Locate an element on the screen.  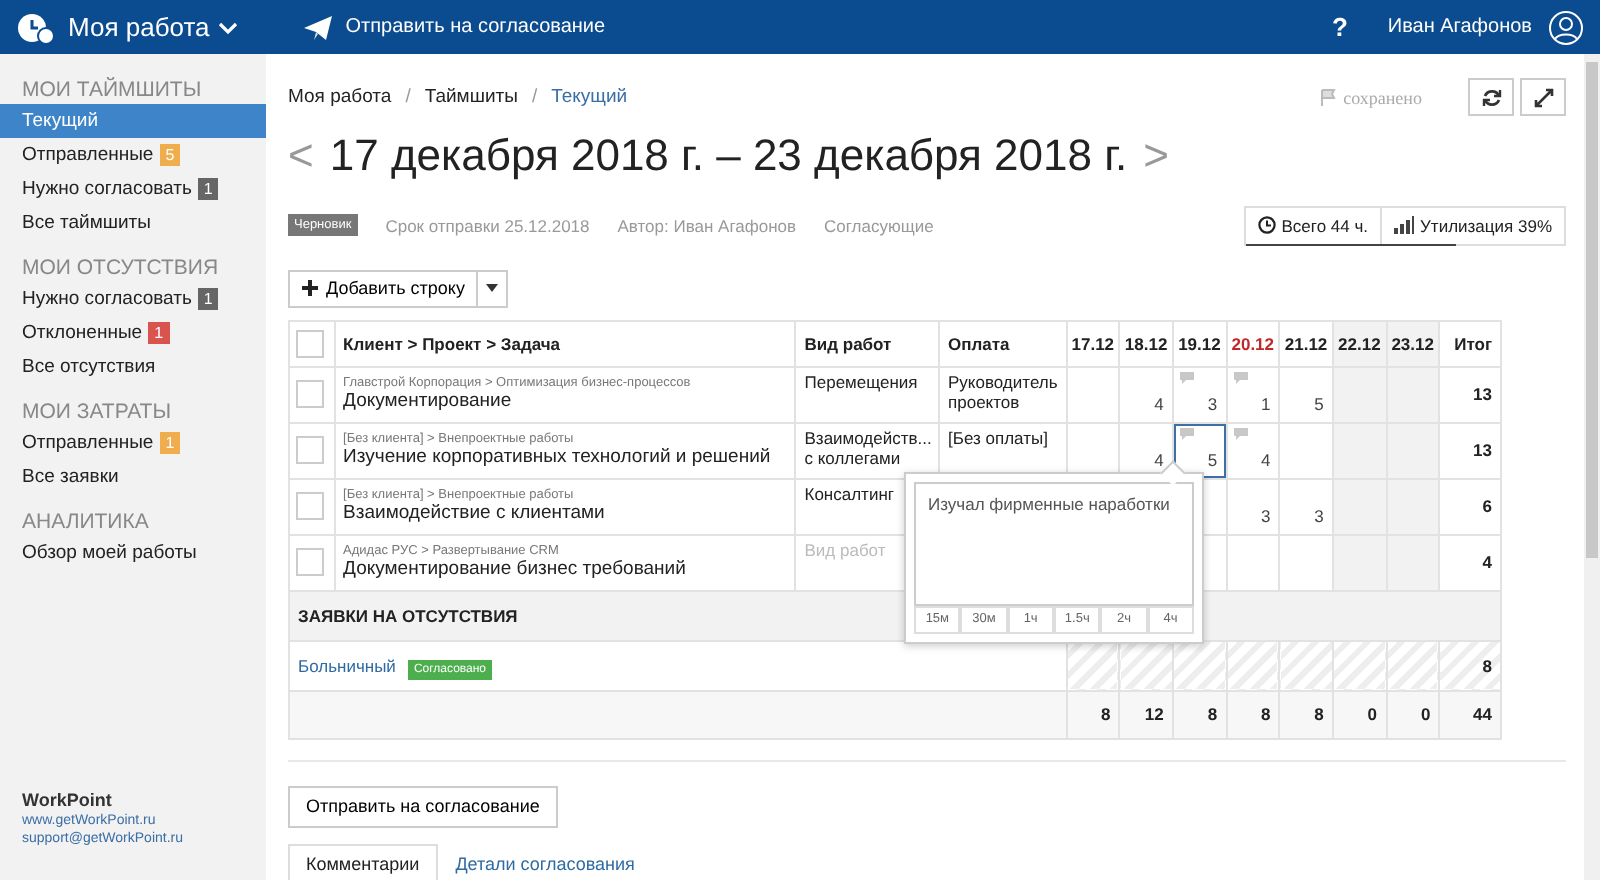
scrollbar is located at coordinates (1592, 467).